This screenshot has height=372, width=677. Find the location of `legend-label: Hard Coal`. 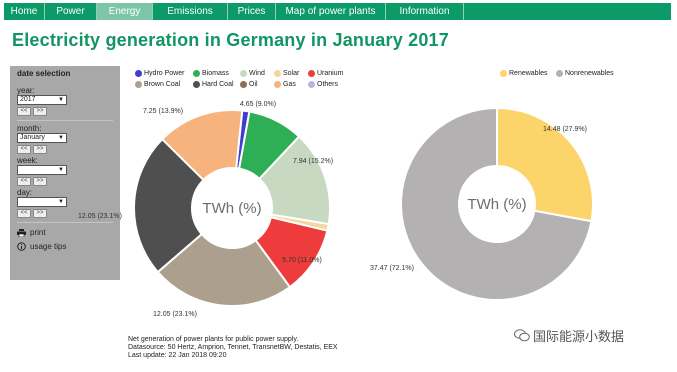

legend-label: Hard Coal is located at coordinates (218, 84).